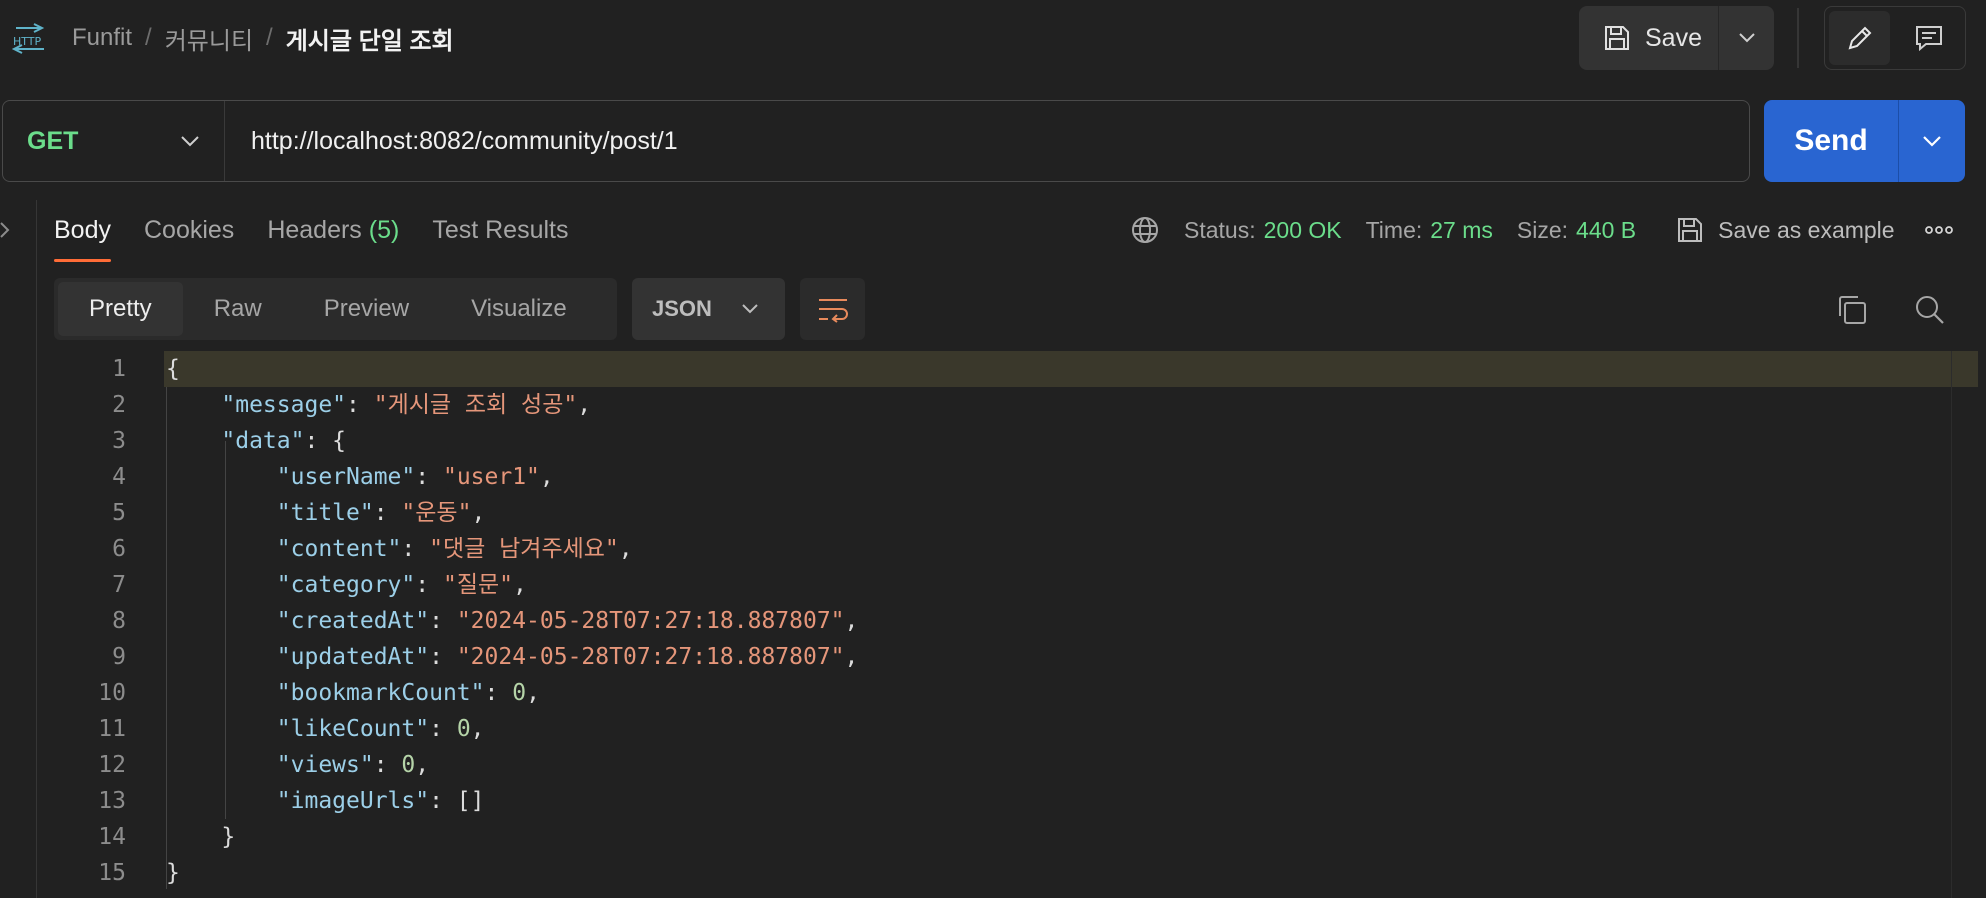  I want to click on copy-button, so click(1852, 310).